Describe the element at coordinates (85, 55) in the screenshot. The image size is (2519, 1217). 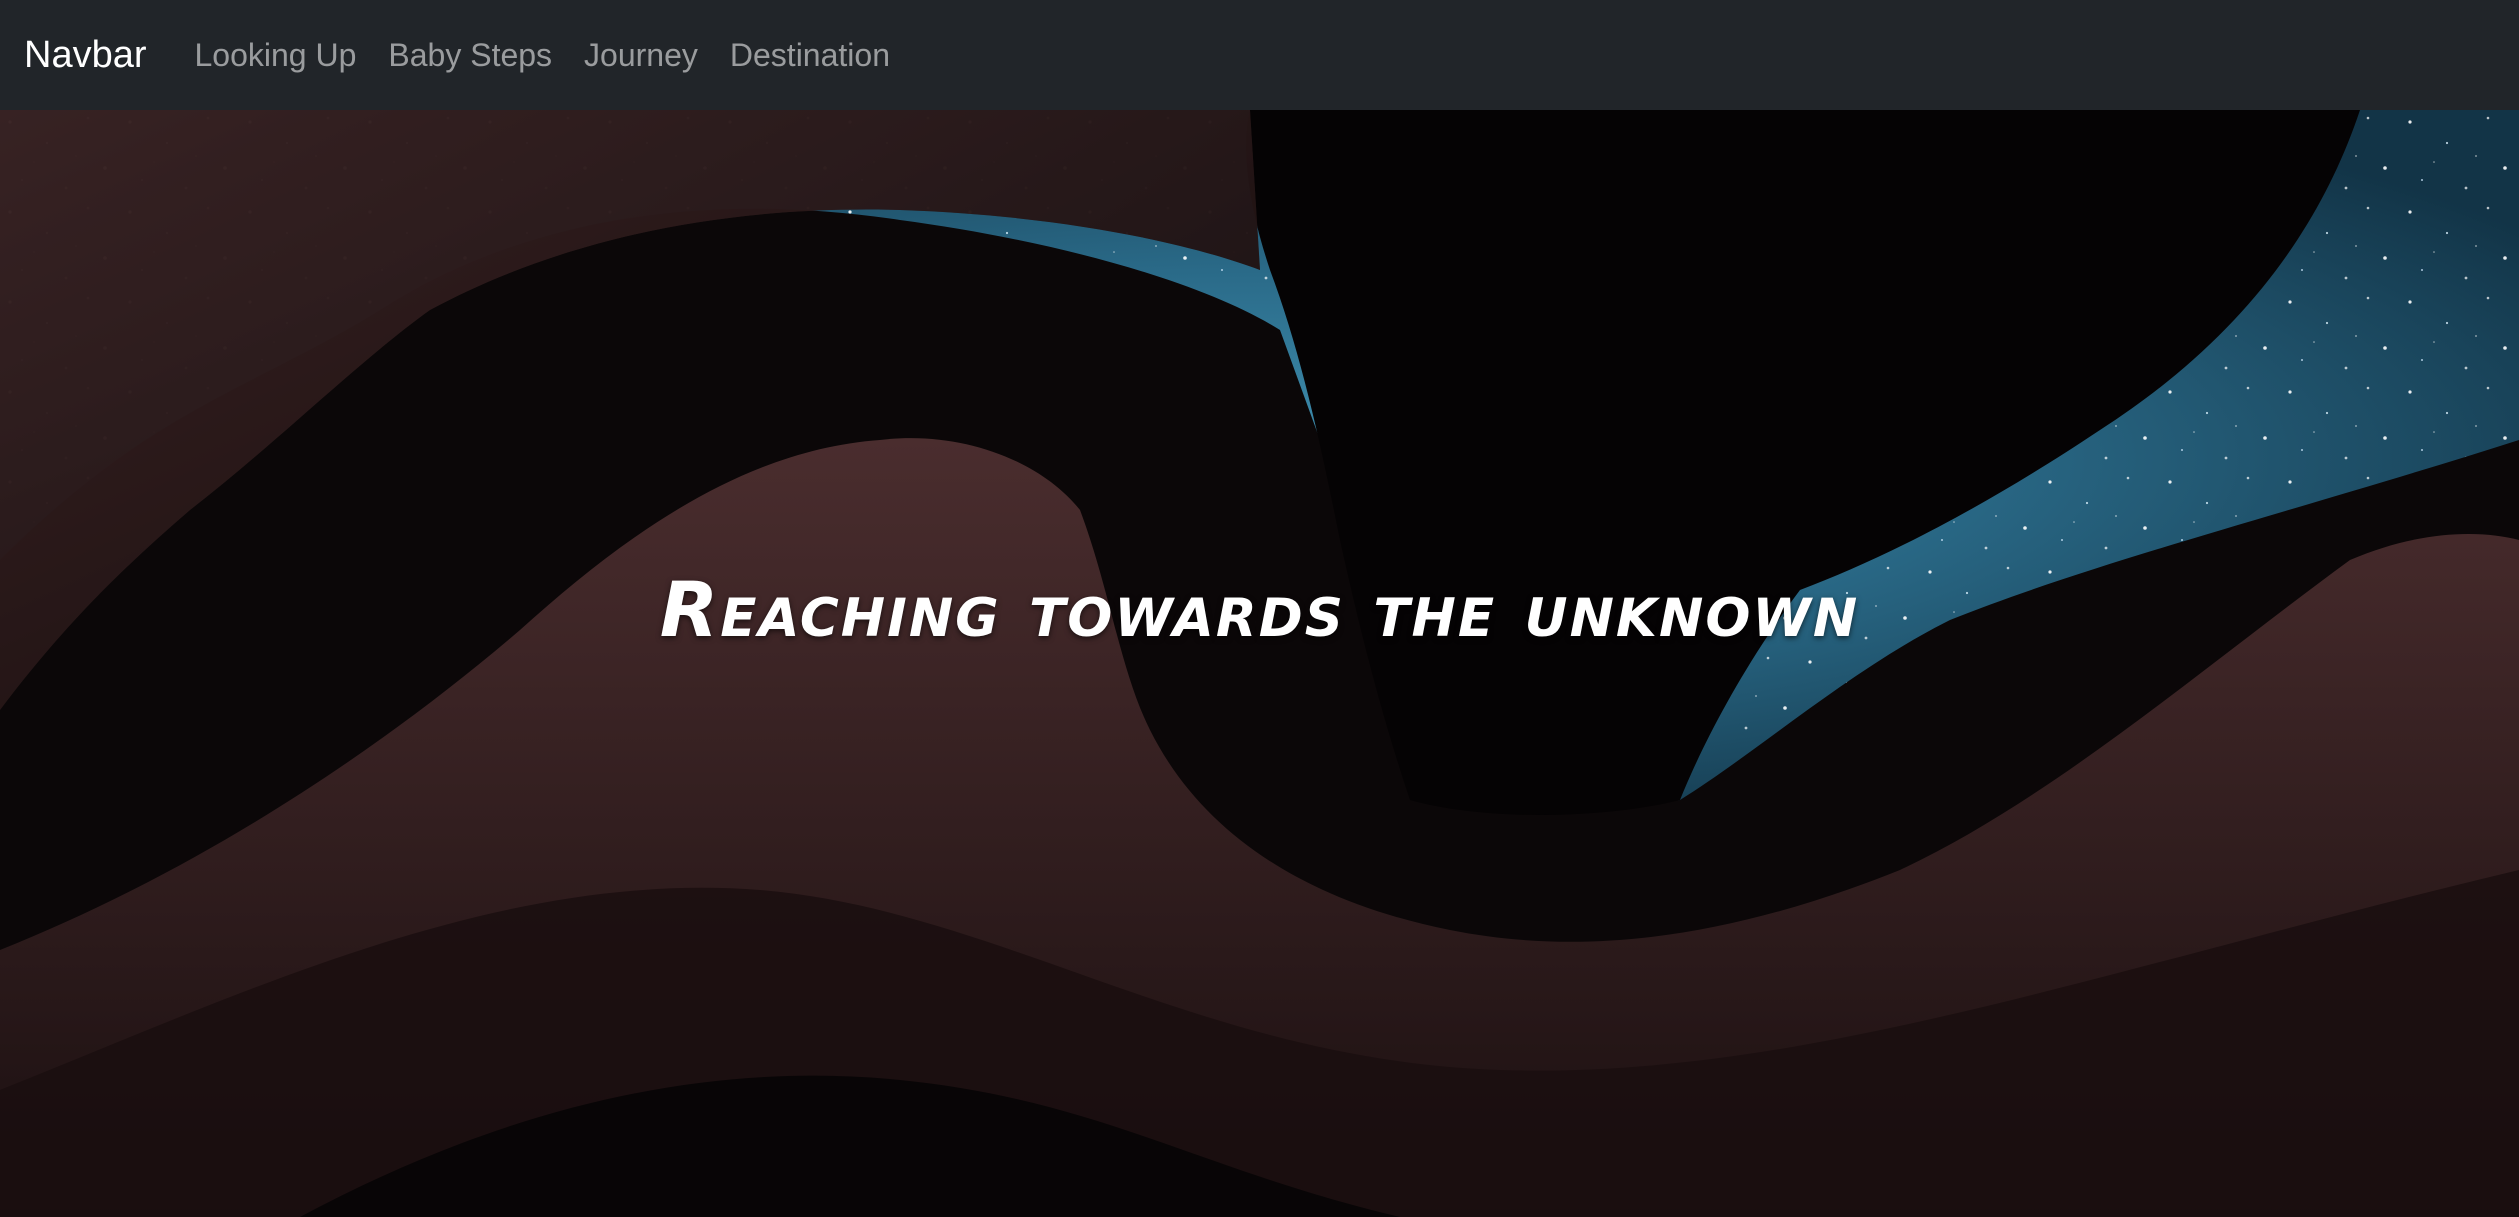
I see `navbar-brand: Navbar` at that location.